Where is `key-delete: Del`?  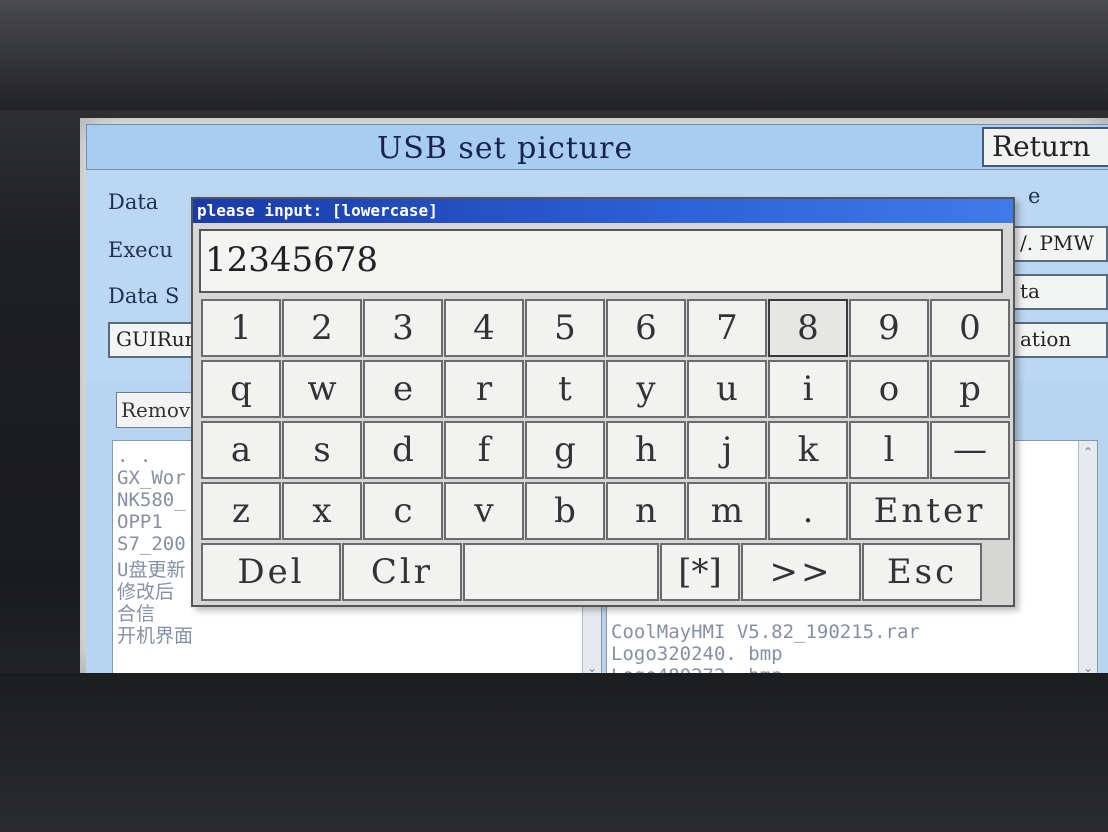 key-delete: Del is located at coordinates (271, 572).